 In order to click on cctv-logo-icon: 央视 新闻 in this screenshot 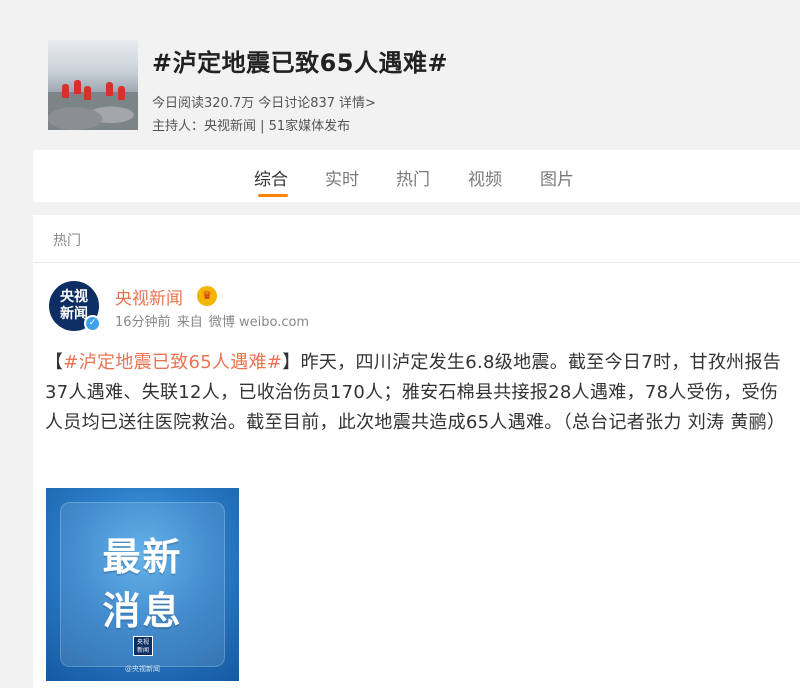, I will do `click(143, 646)`.